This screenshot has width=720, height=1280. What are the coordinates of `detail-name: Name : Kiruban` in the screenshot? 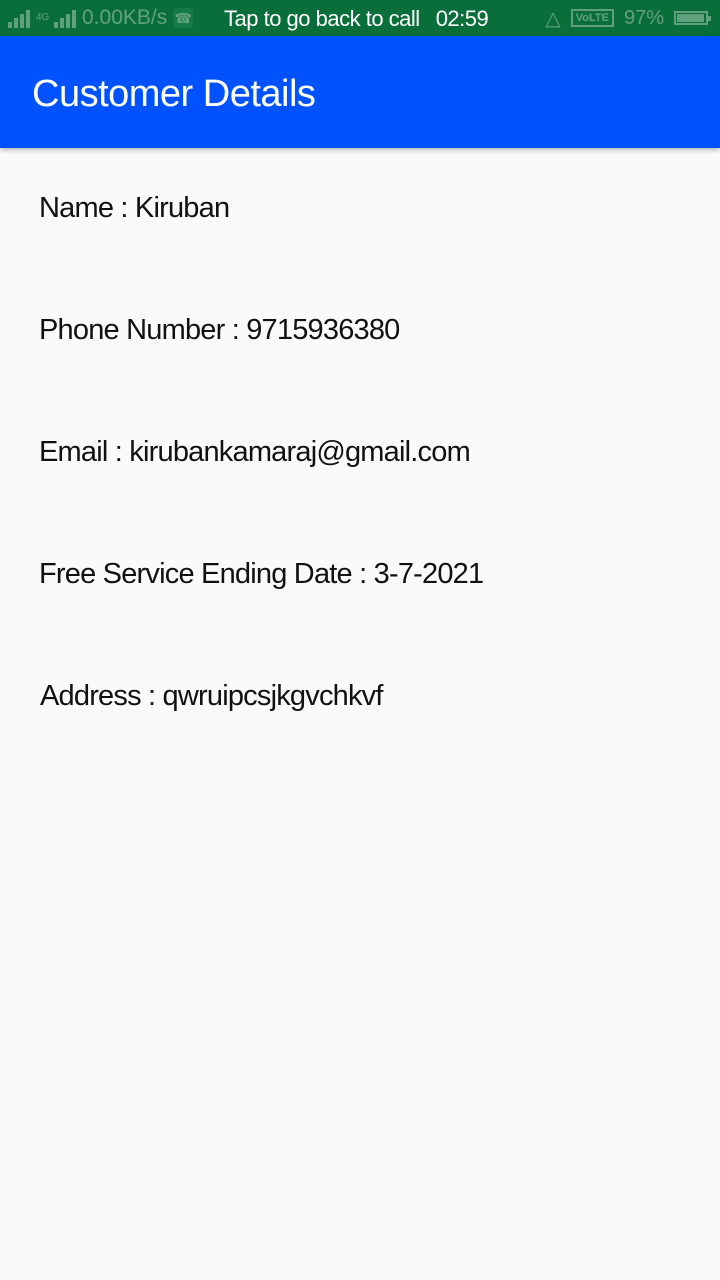 It's located at (134, 208).